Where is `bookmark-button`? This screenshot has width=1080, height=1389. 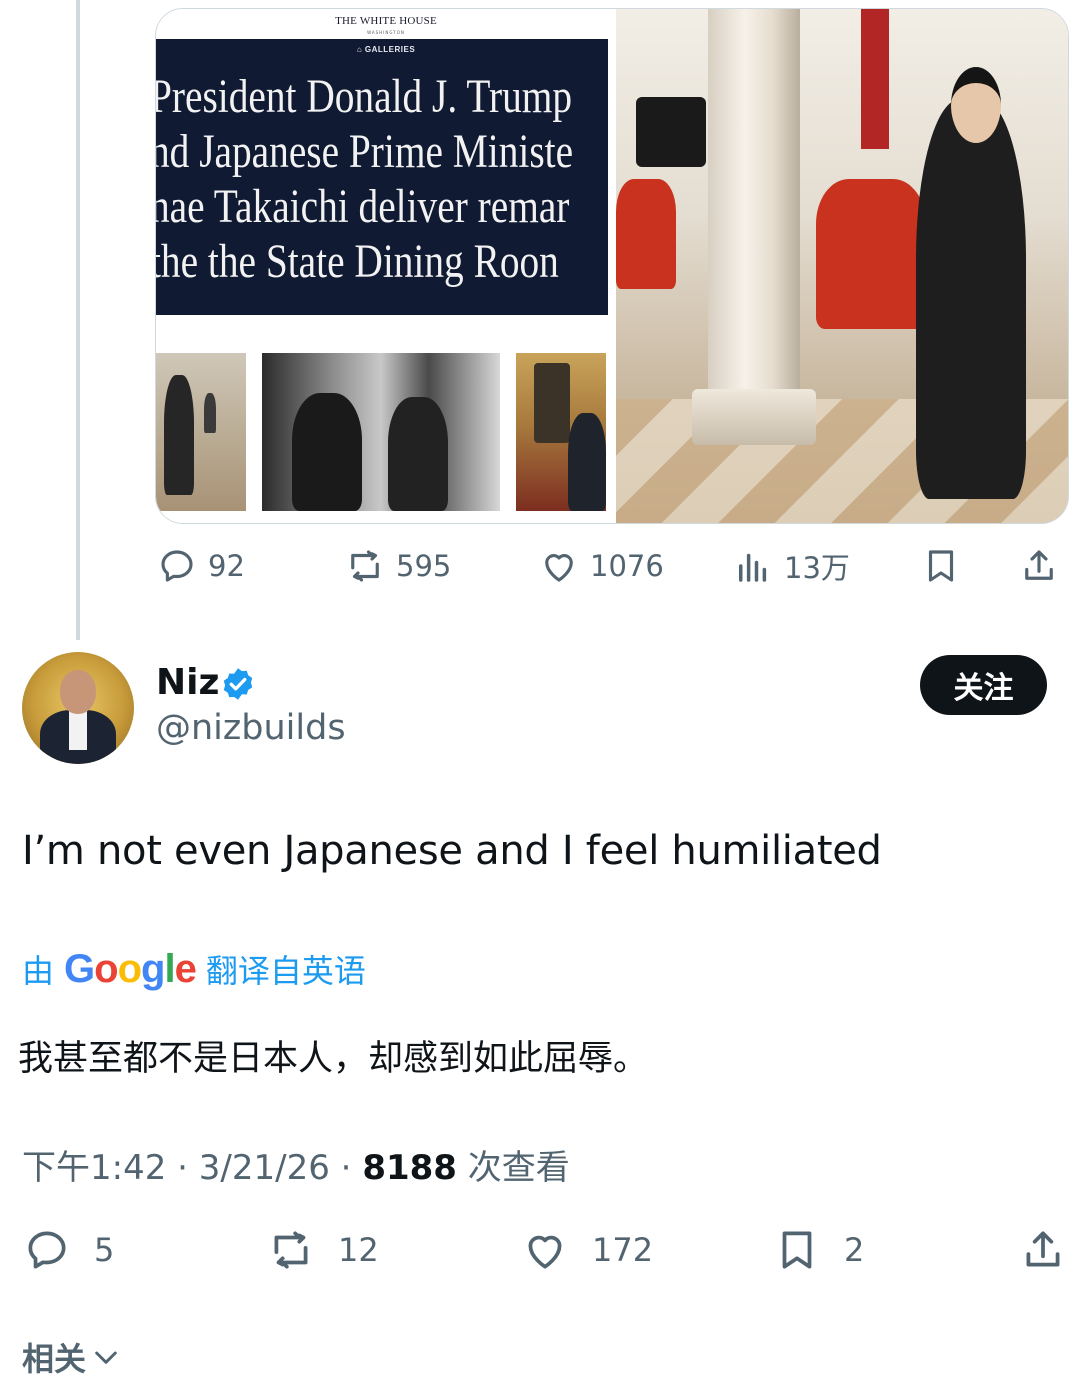 bookmark-button is located at coordinates (941, 566).